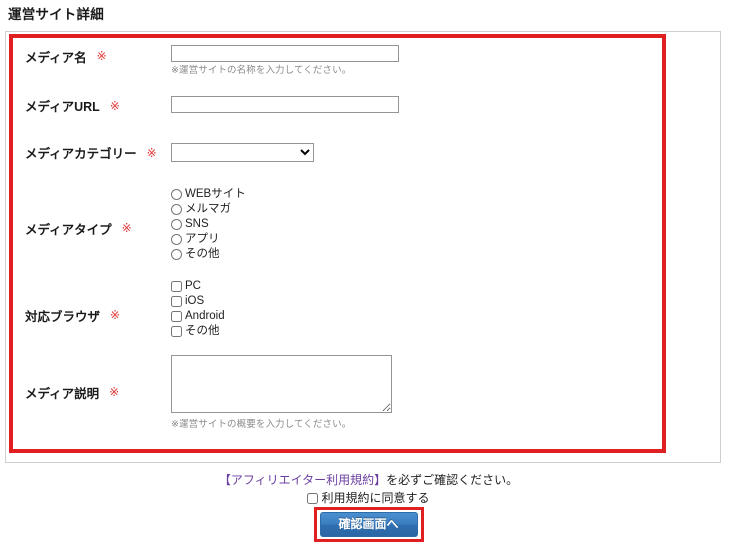 This screenshot has height=552, width=737. I want to click on radio-sns-input, so click(176, 224).